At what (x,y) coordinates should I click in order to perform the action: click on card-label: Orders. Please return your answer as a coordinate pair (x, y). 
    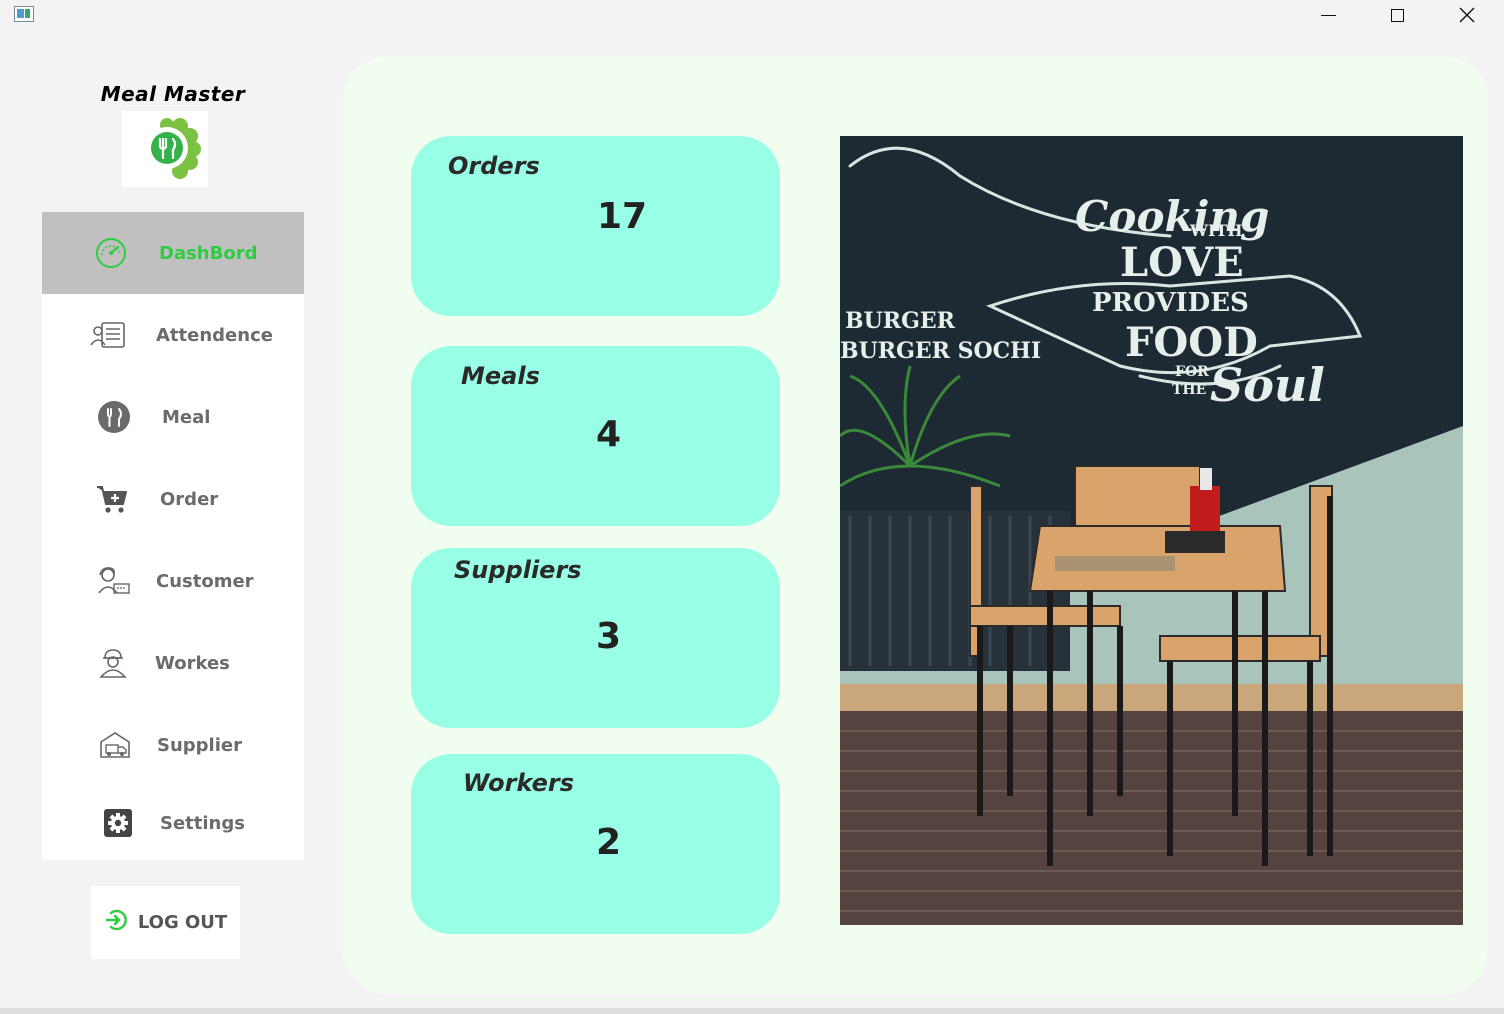
    Looking at the image, I should click on (494, 166).